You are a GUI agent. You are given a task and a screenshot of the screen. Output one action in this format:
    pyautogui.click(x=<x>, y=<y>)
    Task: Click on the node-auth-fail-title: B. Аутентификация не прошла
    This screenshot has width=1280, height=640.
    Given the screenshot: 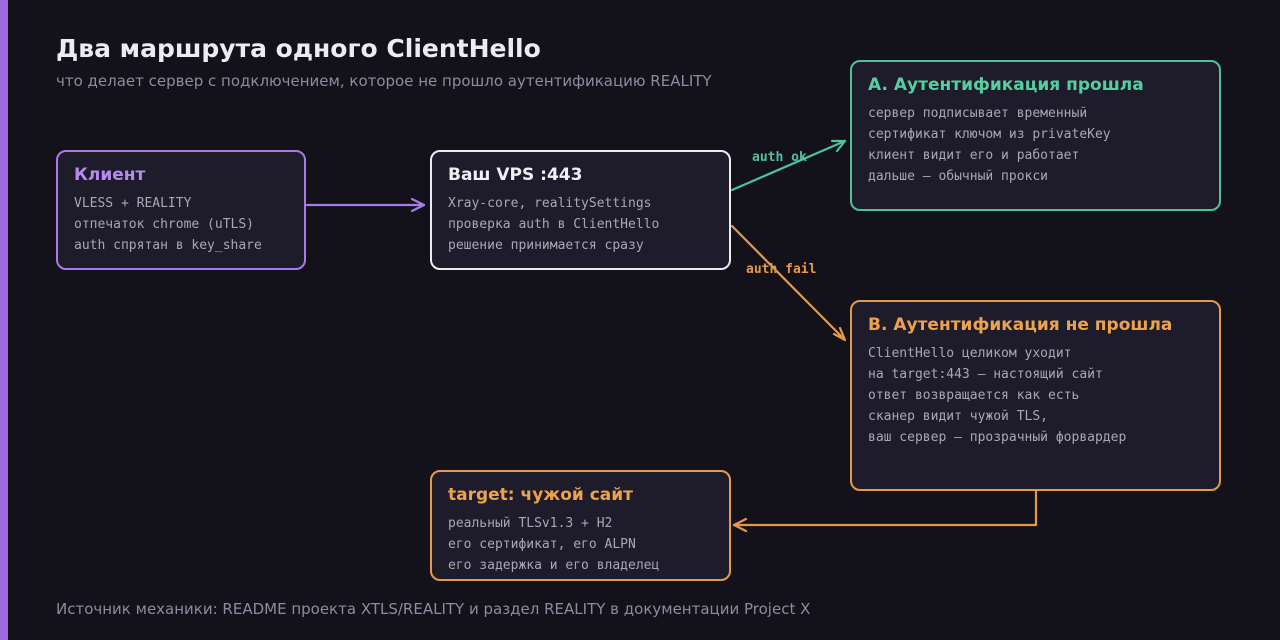 What is the action you would take?
    pyautogui.click(x=1020, y=325)
    